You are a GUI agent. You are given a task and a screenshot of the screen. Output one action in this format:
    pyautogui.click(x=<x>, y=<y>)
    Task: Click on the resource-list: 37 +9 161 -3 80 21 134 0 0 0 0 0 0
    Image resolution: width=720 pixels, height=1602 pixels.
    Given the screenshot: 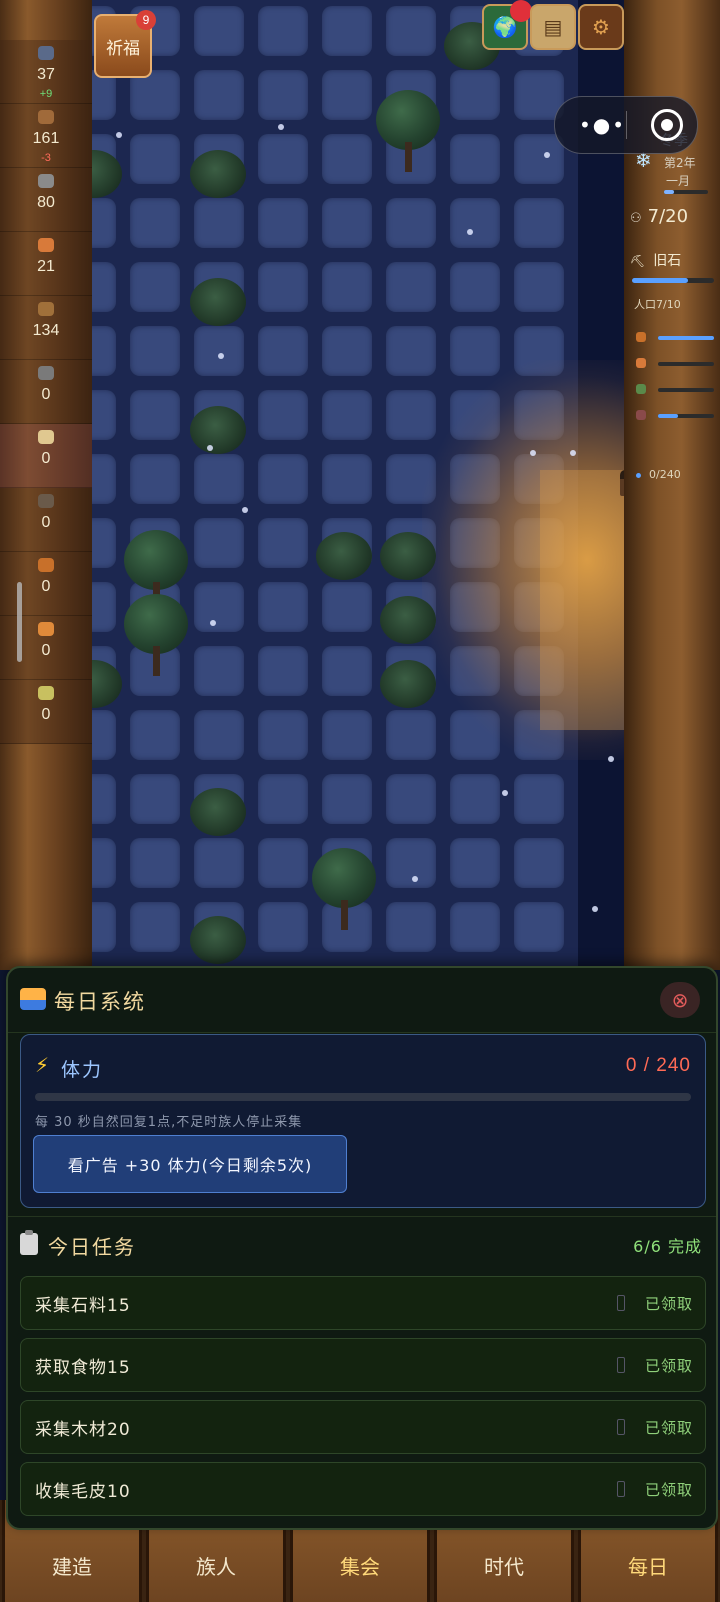 What is the action you would take?
    pyautogui.click(x=46, y=392)
    